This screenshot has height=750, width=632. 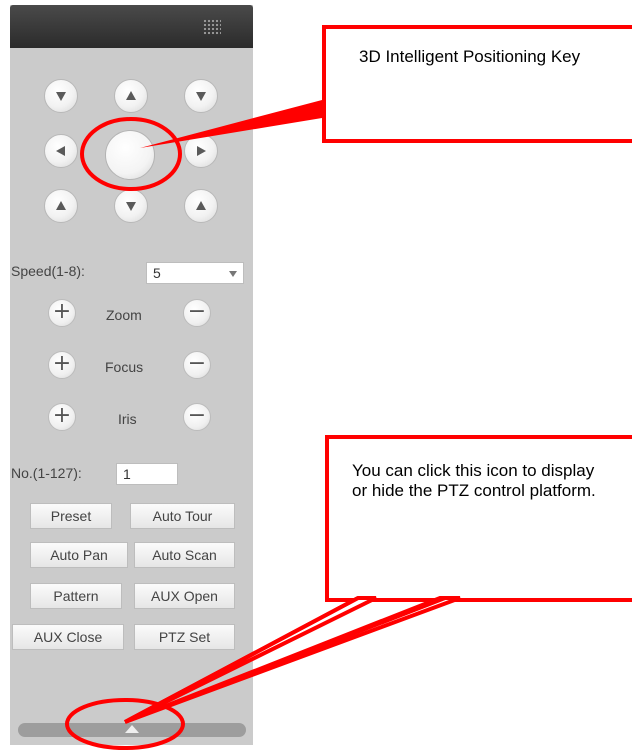 I want to click on pan-up-button, so click(x=131, y=96).